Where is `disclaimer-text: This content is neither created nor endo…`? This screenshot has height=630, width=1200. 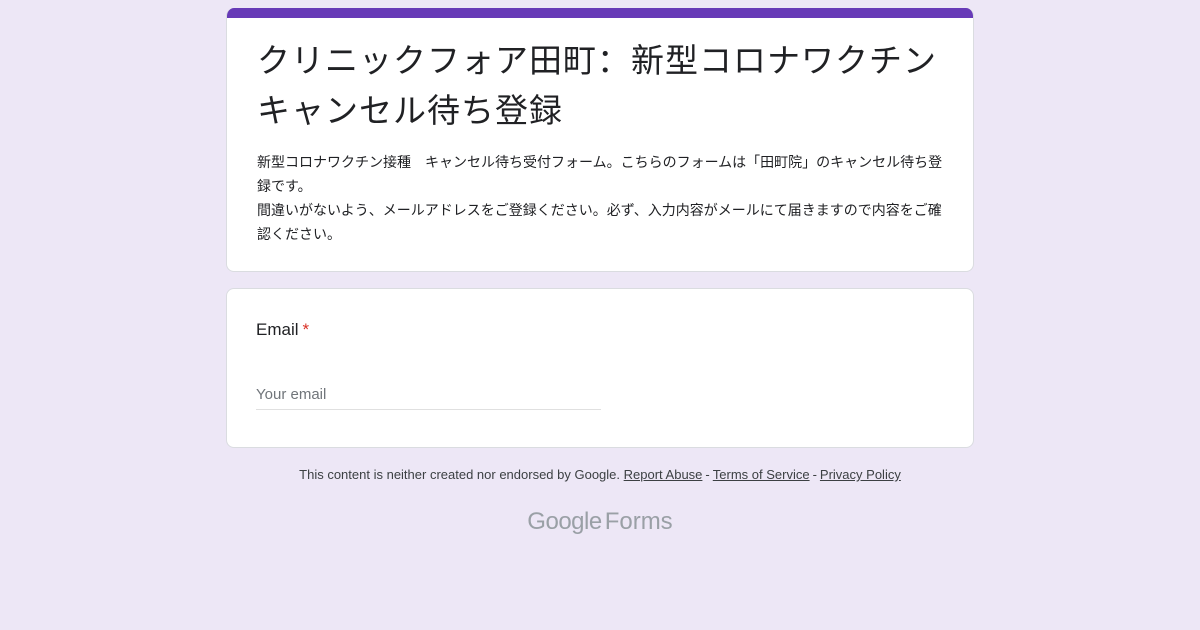
disclaimer-text: This content is neither created nor endo… is located at coordinates (460, 474).